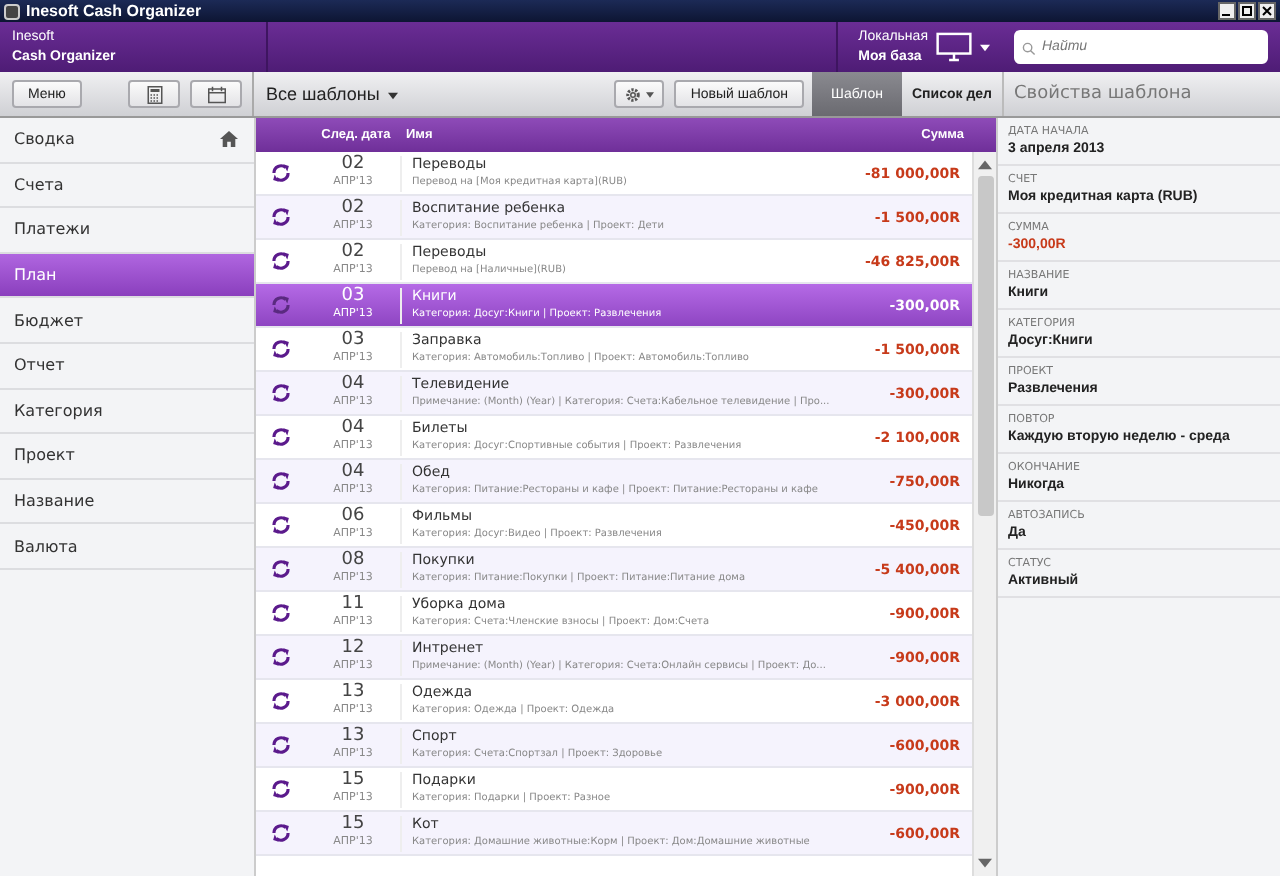 The width and height of the screenshot is (1280, 876). Describe the element at coordinates (353, 604) in the screenshot. I see `day-text: 11` at that location.